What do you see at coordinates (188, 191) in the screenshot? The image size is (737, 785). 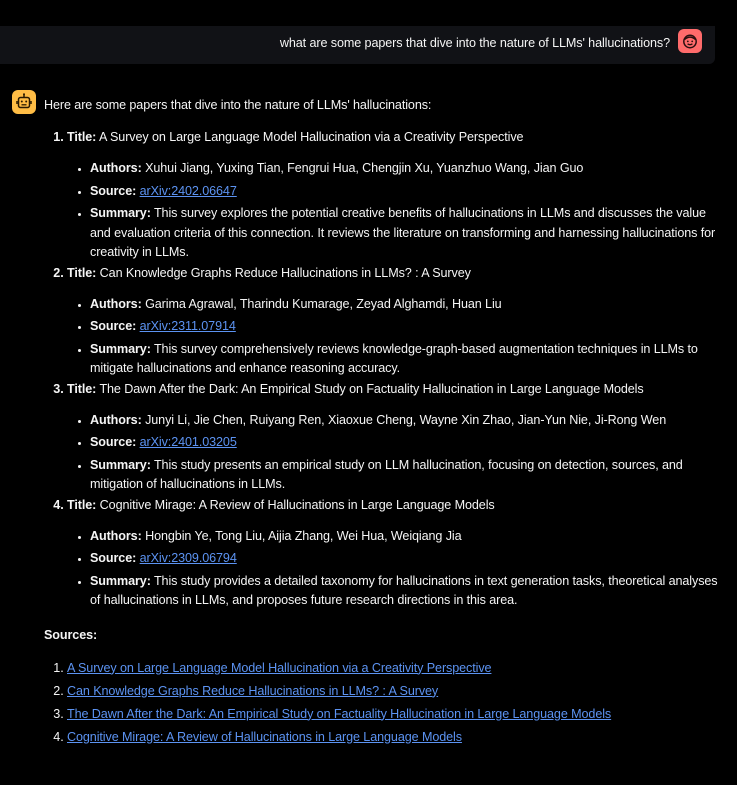 I see `arxiv-link: arXiv:2402.06647` at bounding box center [188, 191].